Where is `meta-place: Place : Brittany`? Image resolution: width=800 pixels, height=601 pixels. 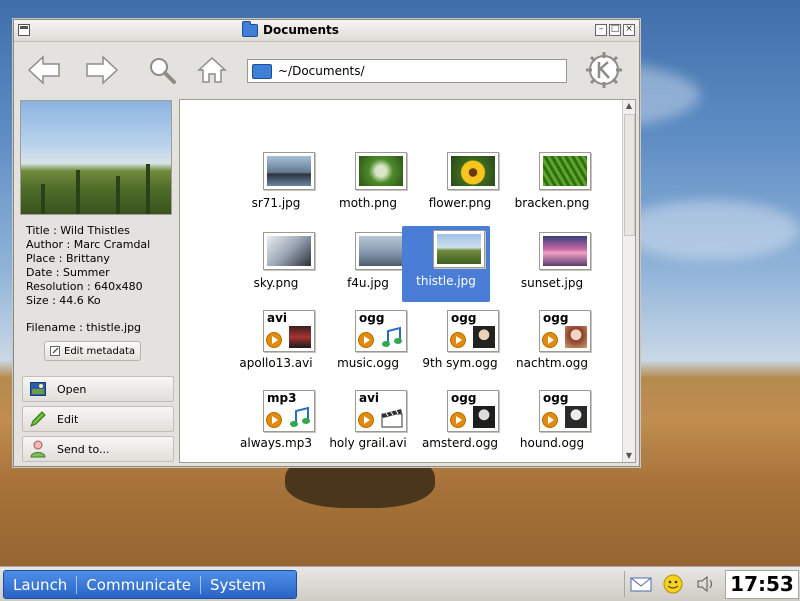 meta-place: Place : Brittany is located at coordinates (68, 258).